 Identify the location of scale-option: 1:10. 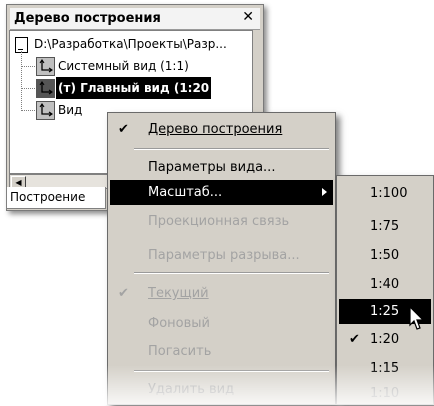
(385, 393).